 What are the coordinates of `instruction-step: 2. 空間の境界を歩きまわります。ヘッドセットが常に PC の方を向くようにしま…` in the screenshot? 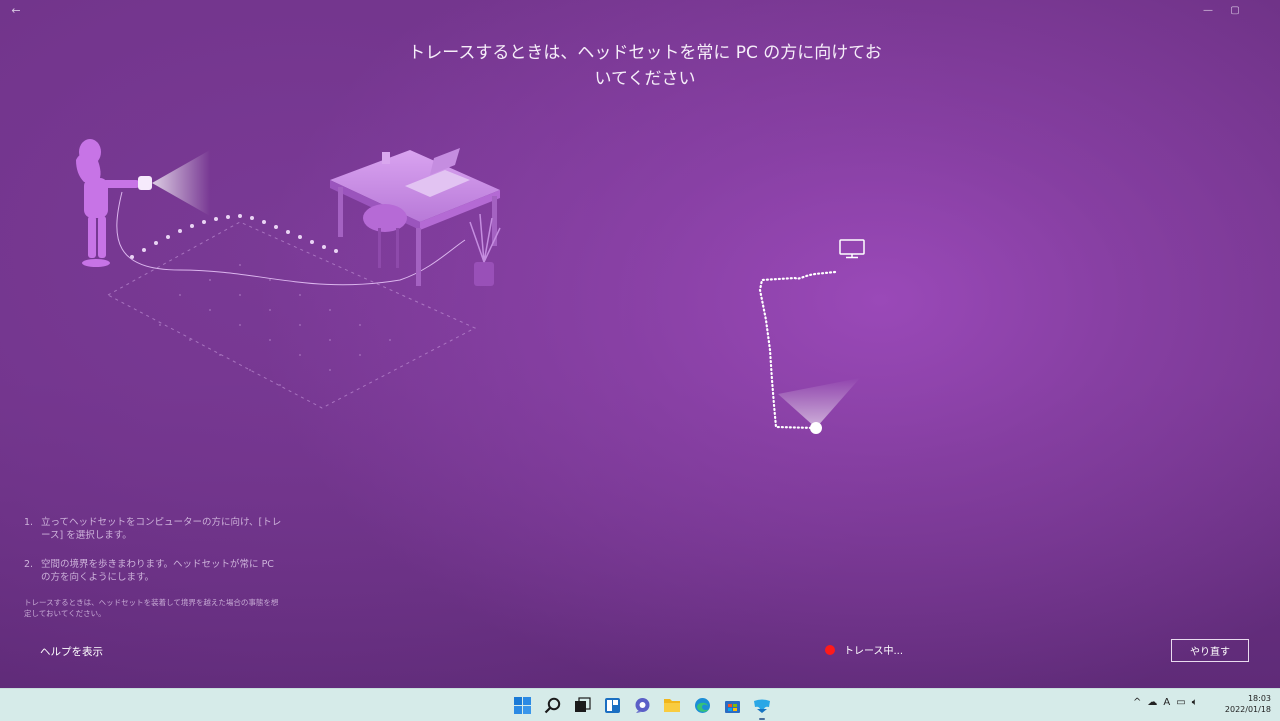 It's located at (149, 571).